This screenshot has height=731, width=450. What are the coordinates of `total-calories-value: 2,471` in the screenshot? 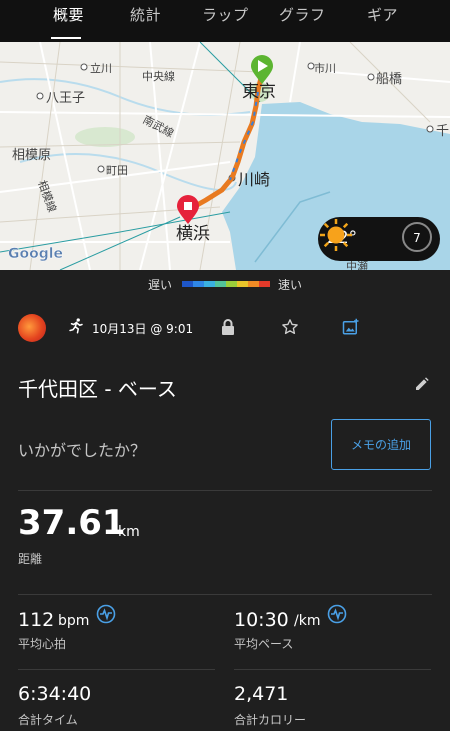 It's located at (261, 694).